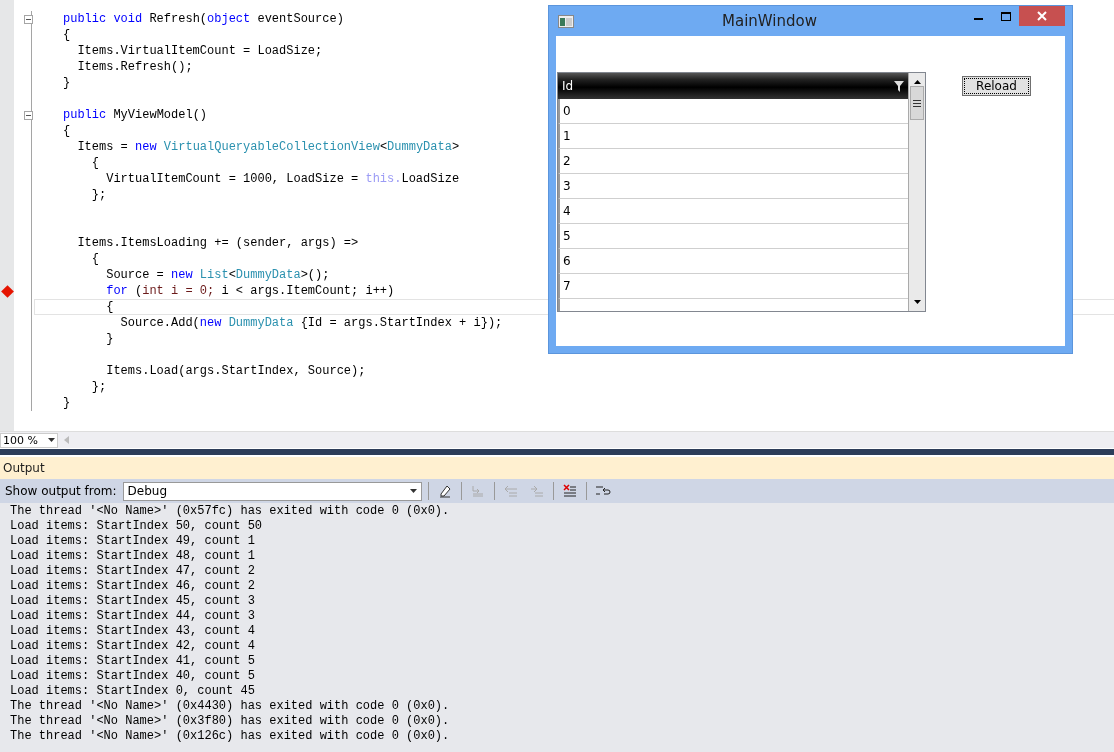 The image size is (1114, 752). Describe the element at coordinates (203, 19) in the screenshot. I see `code-line: public void Refresh(object eventSource)` at that location.